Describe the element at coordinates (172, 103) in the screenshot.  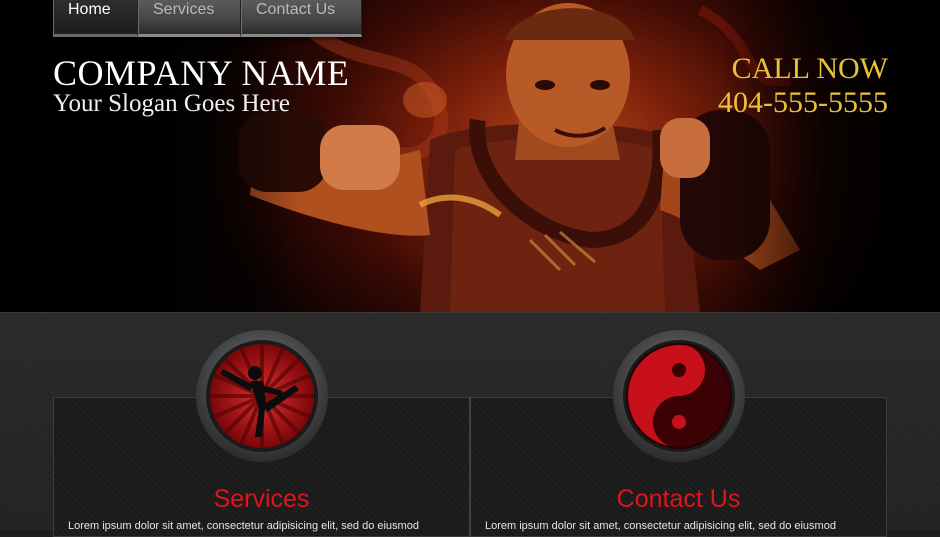
I see `company-slogan: Your Slogan Goes Here` at that location.